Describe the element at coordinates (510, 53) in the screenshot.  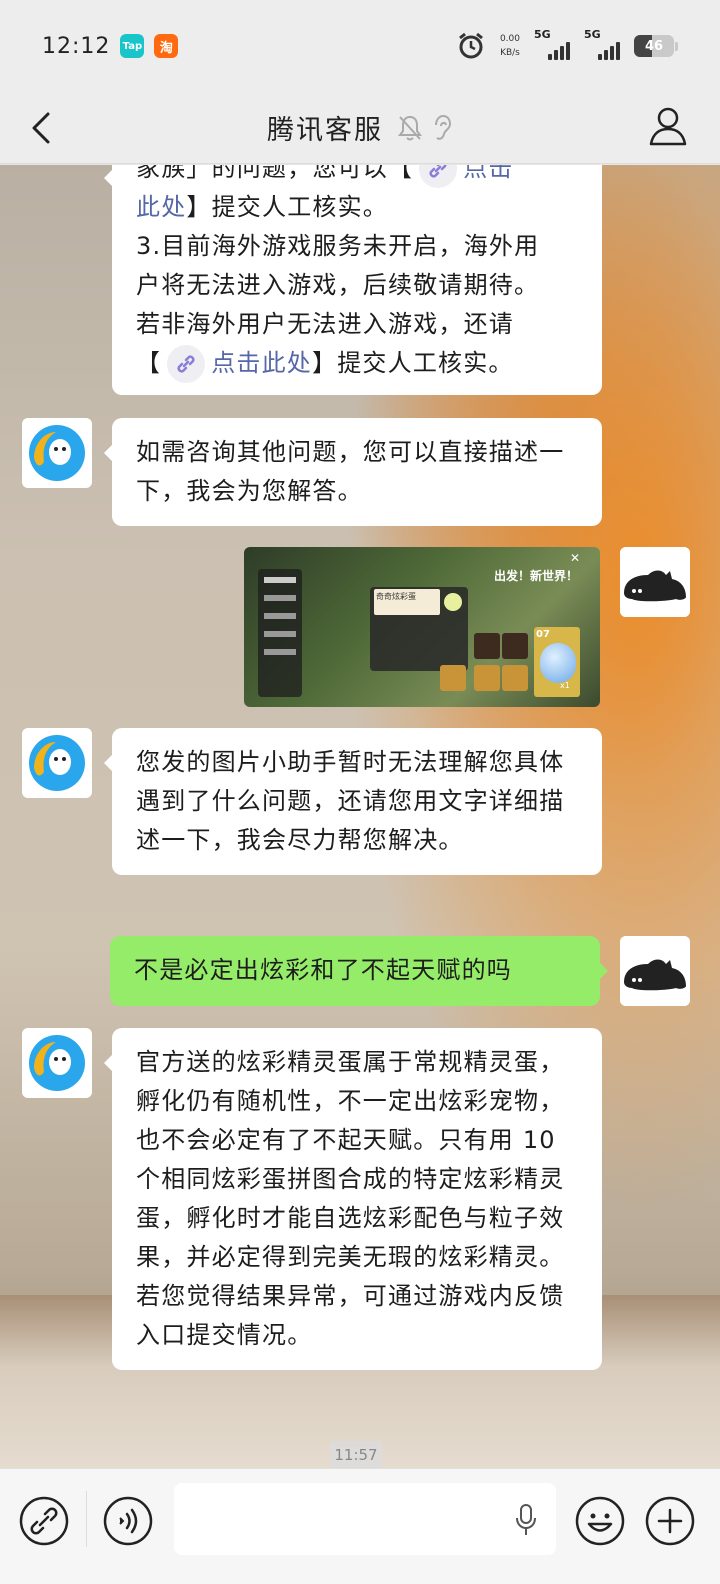
I see `net-speed-unit: KB/s` at that location.